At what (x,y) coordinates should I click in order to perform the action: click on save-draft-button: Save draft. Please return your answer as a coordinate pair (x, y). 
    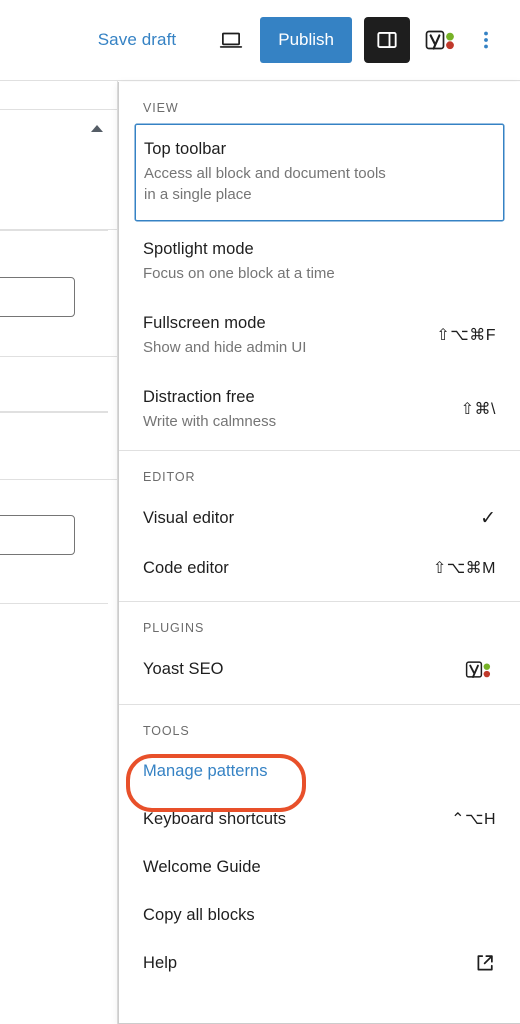
    Looking at the image, I should click on (137, 40).